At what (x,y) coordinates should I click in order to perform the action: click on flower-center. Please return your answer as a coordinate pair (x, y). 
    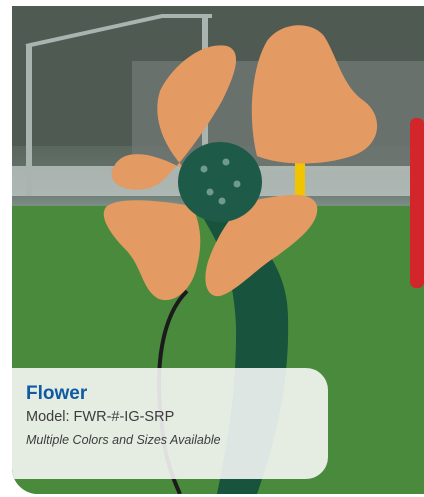
    Looking at the image, I should click on (220, 182).